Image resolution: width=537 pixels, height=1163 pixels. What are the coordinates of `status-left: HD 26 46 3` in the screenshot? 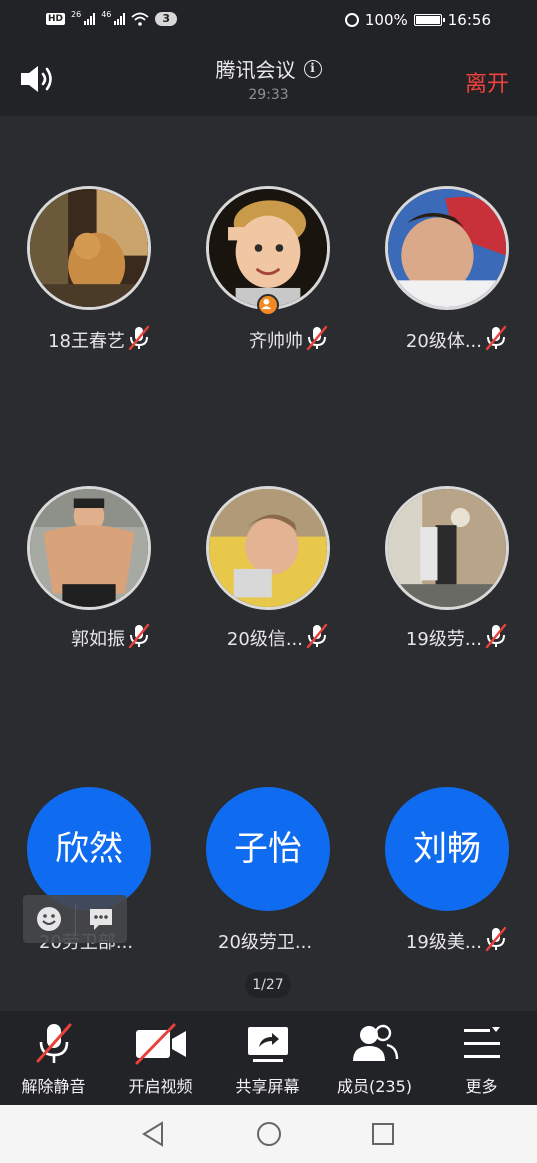 It's located at (112, 17).